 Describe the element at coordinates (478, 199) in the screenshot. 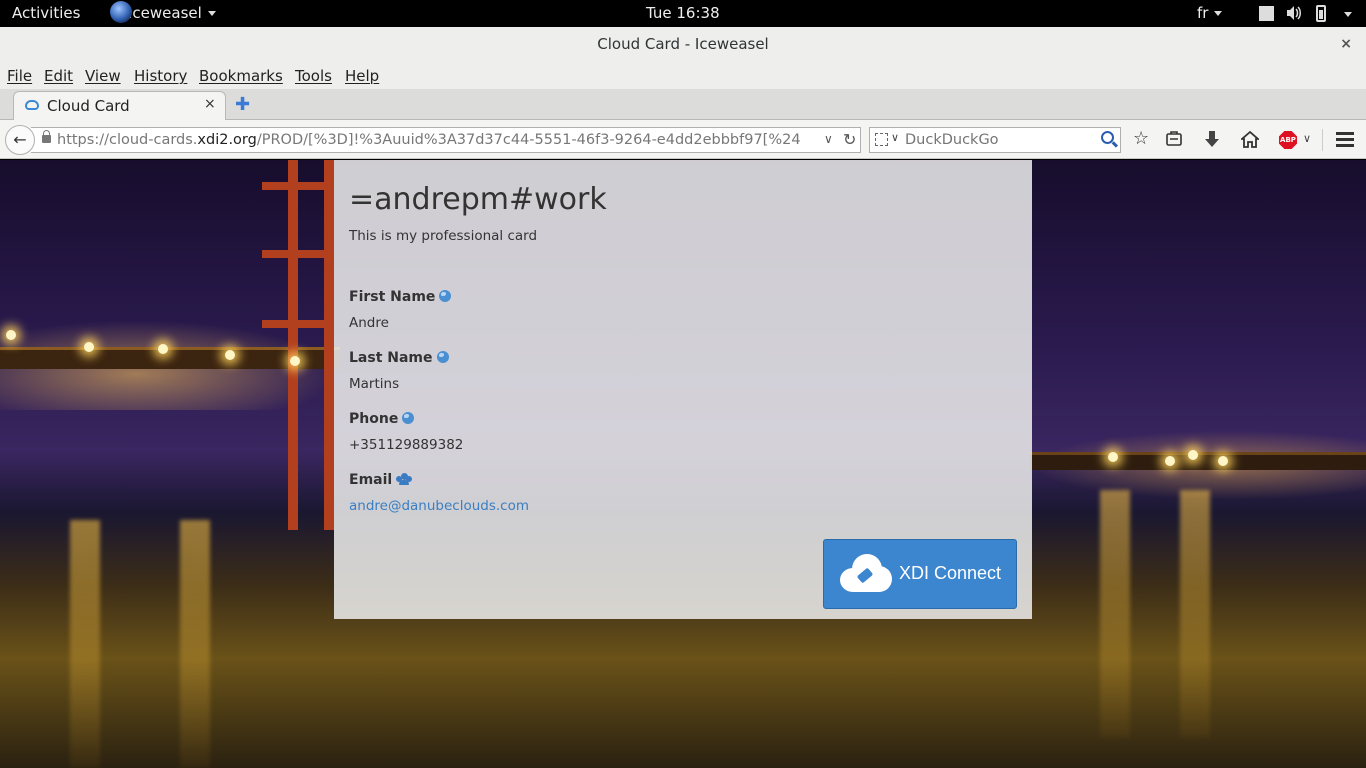

I see `card-title: =andrepm#work` at that location.